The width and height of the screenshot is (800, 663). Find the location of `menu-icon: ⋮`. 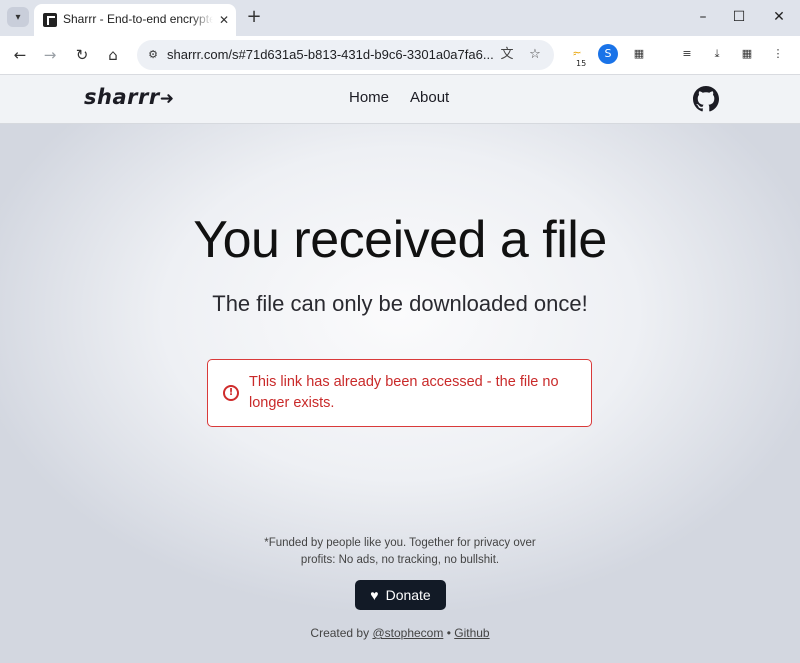

menu-icon: ⋮ is located at coordinates (778, 54).